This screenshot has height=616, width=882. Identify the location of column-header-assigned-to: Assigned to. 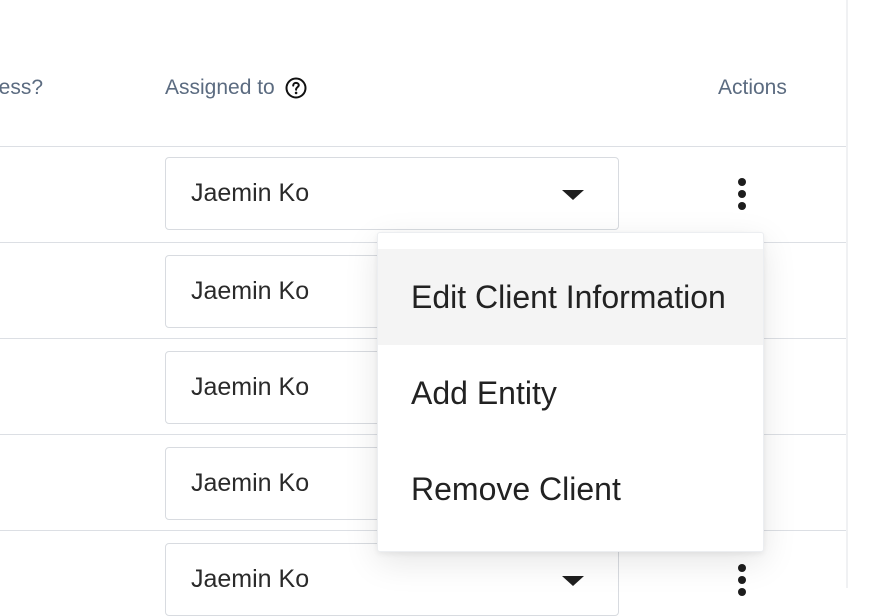
(236, 88).